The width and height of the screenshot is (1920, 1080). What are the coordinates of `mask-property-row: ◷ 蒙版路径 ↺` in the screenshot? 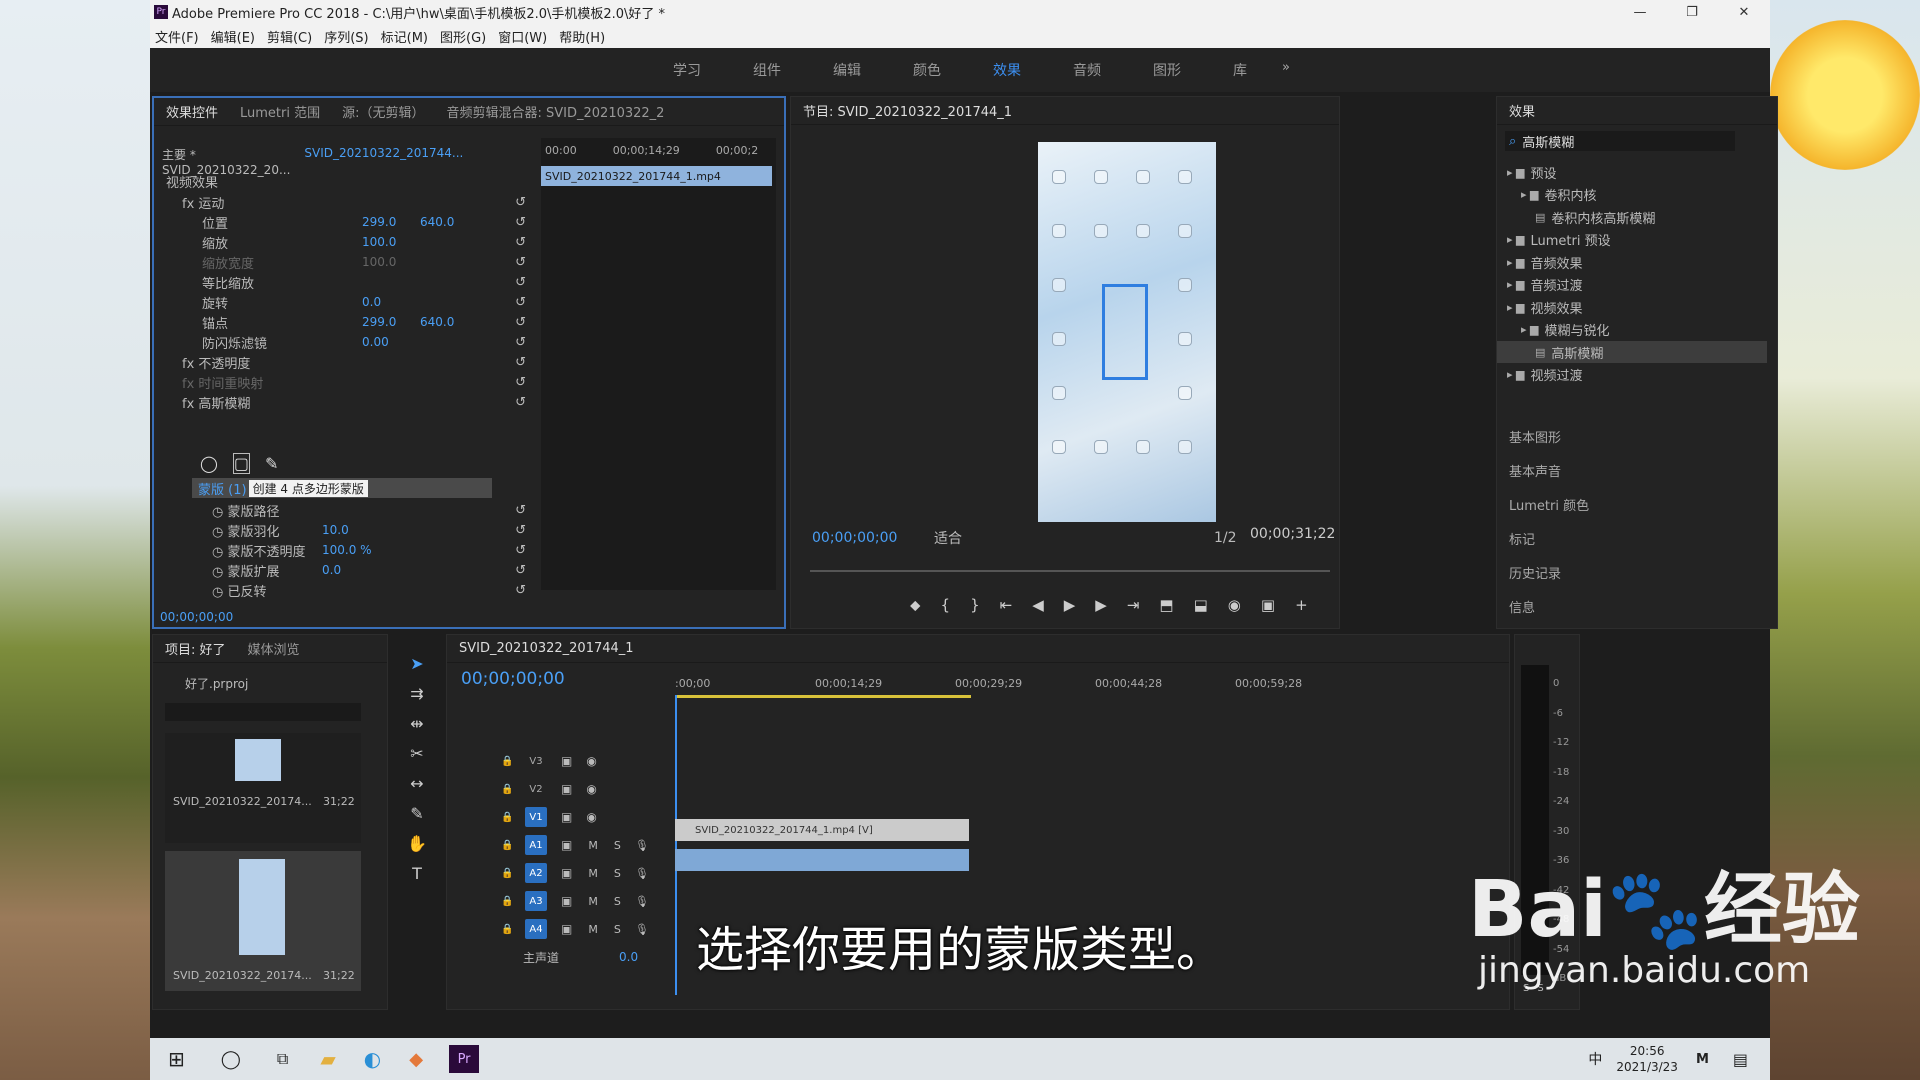 It's located at (344, 510).